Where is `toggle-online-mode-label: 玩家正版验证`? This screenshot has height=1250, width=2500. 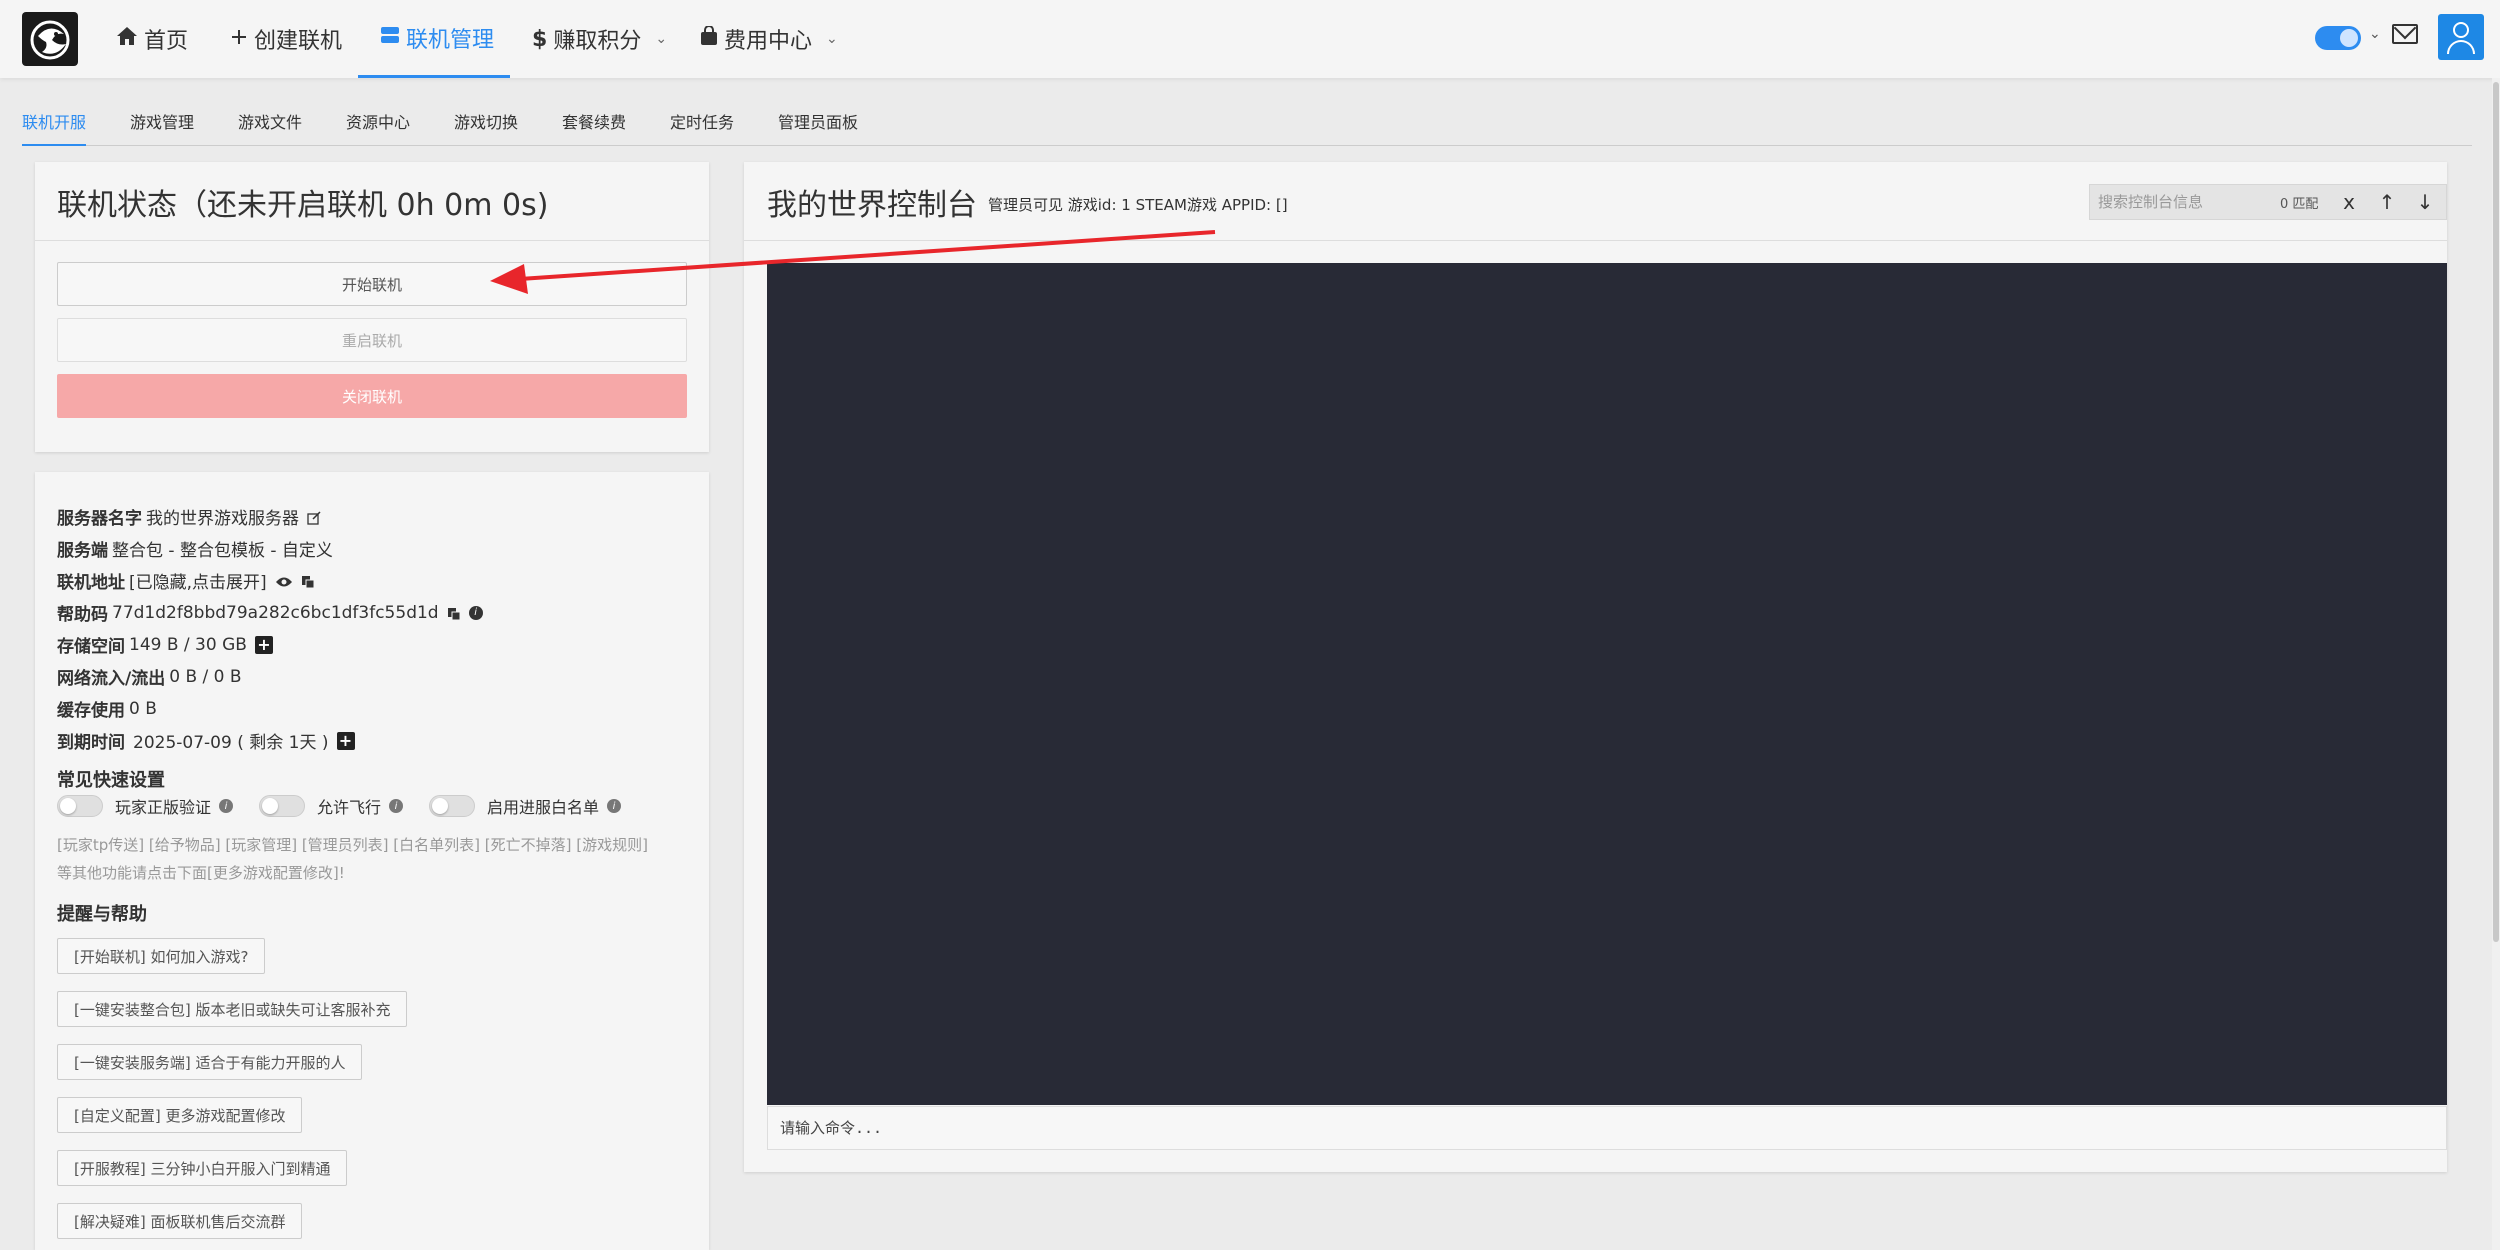 toggle-online-mode-label: 玩家正版验证 is located at coordinates (163, 807).